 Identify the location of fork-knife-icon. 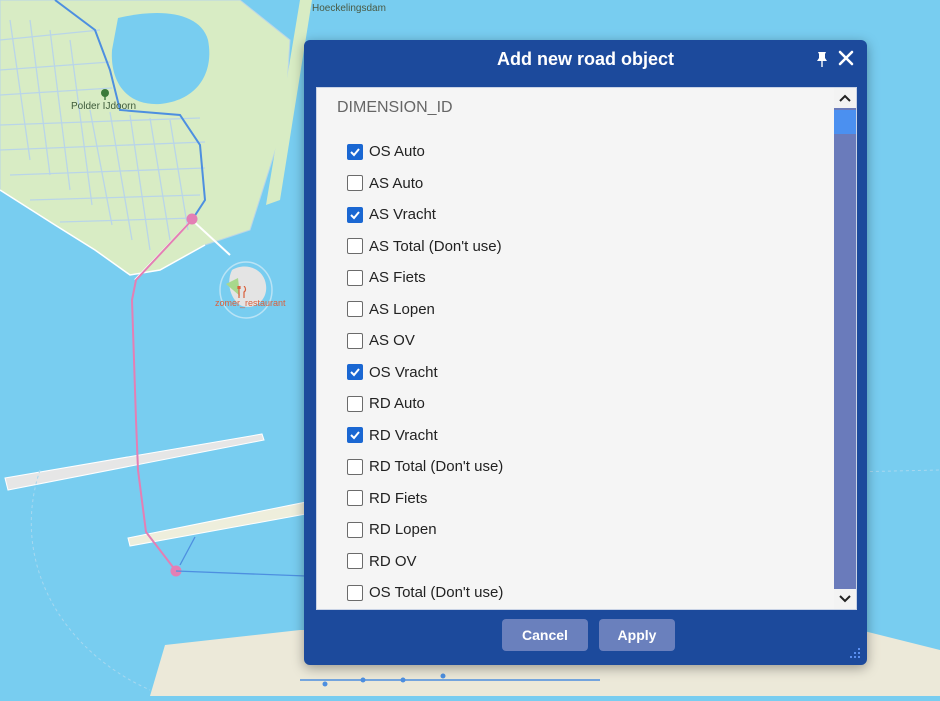
(242, 291).